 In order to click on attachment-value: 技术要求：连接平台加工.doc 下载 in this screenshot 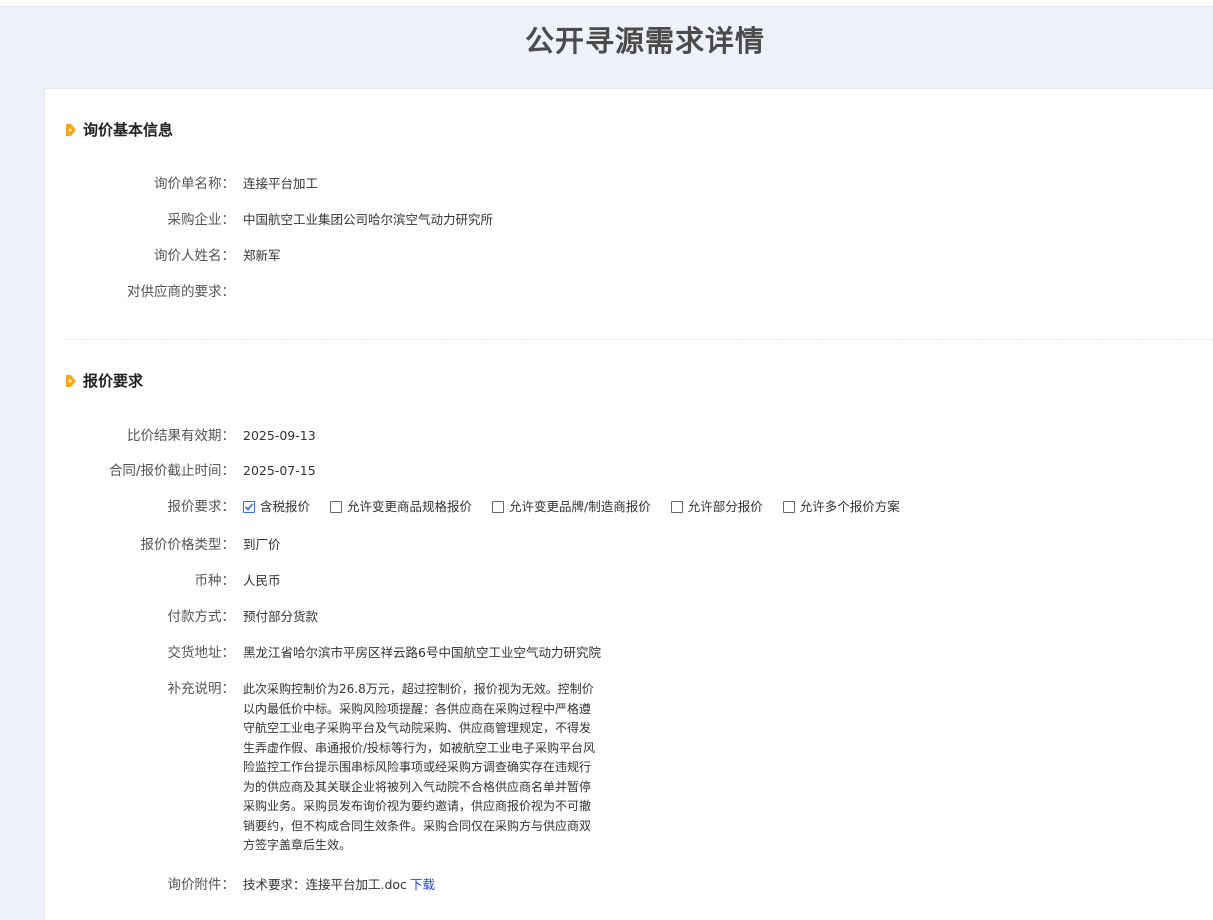, I will do `click(335, 885)`.